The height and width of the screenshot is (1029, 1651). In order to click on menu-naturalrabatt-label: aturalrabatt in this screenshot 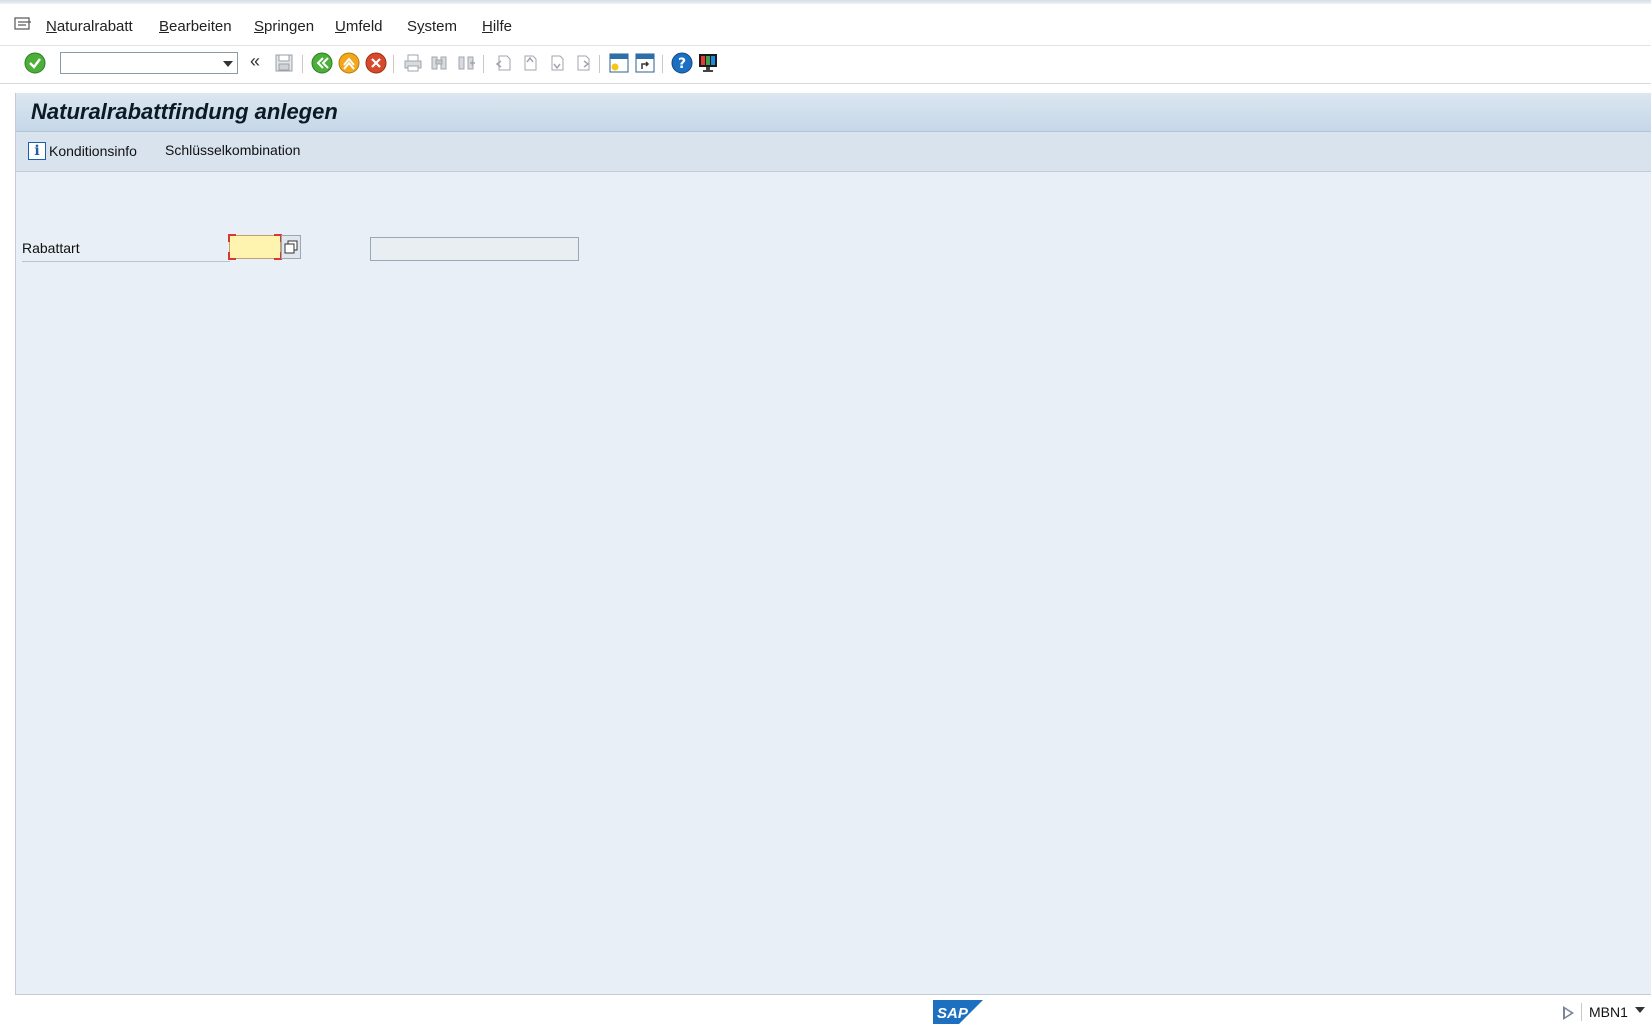, I will do `click(94, 26)`.